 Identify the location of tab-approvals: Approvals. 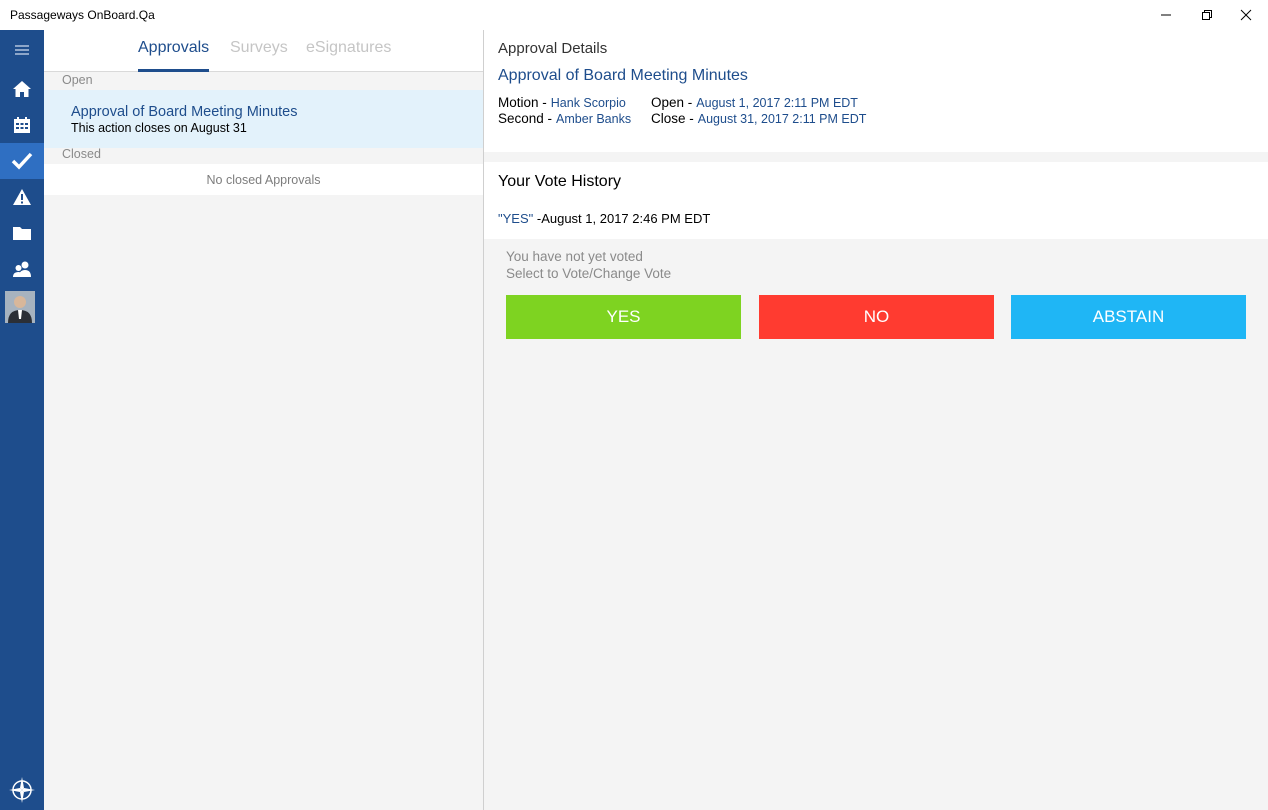
(174, 55).